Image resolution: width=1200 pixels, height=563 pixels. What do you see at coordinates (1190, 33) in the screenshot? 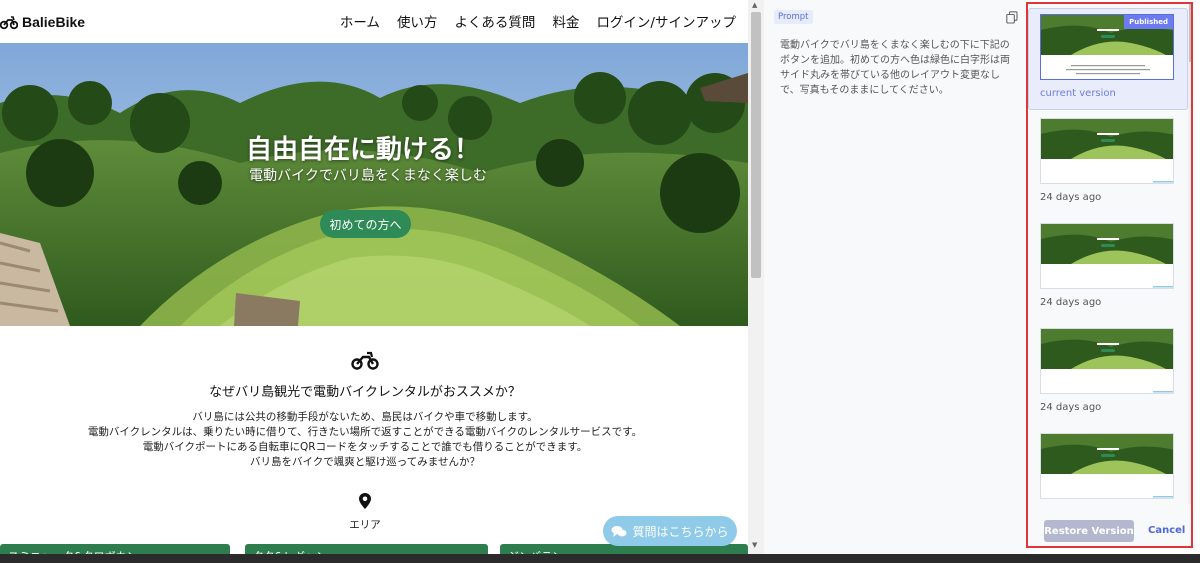
I see `version-scroll-thumb` at bounding box center [1190, 33].